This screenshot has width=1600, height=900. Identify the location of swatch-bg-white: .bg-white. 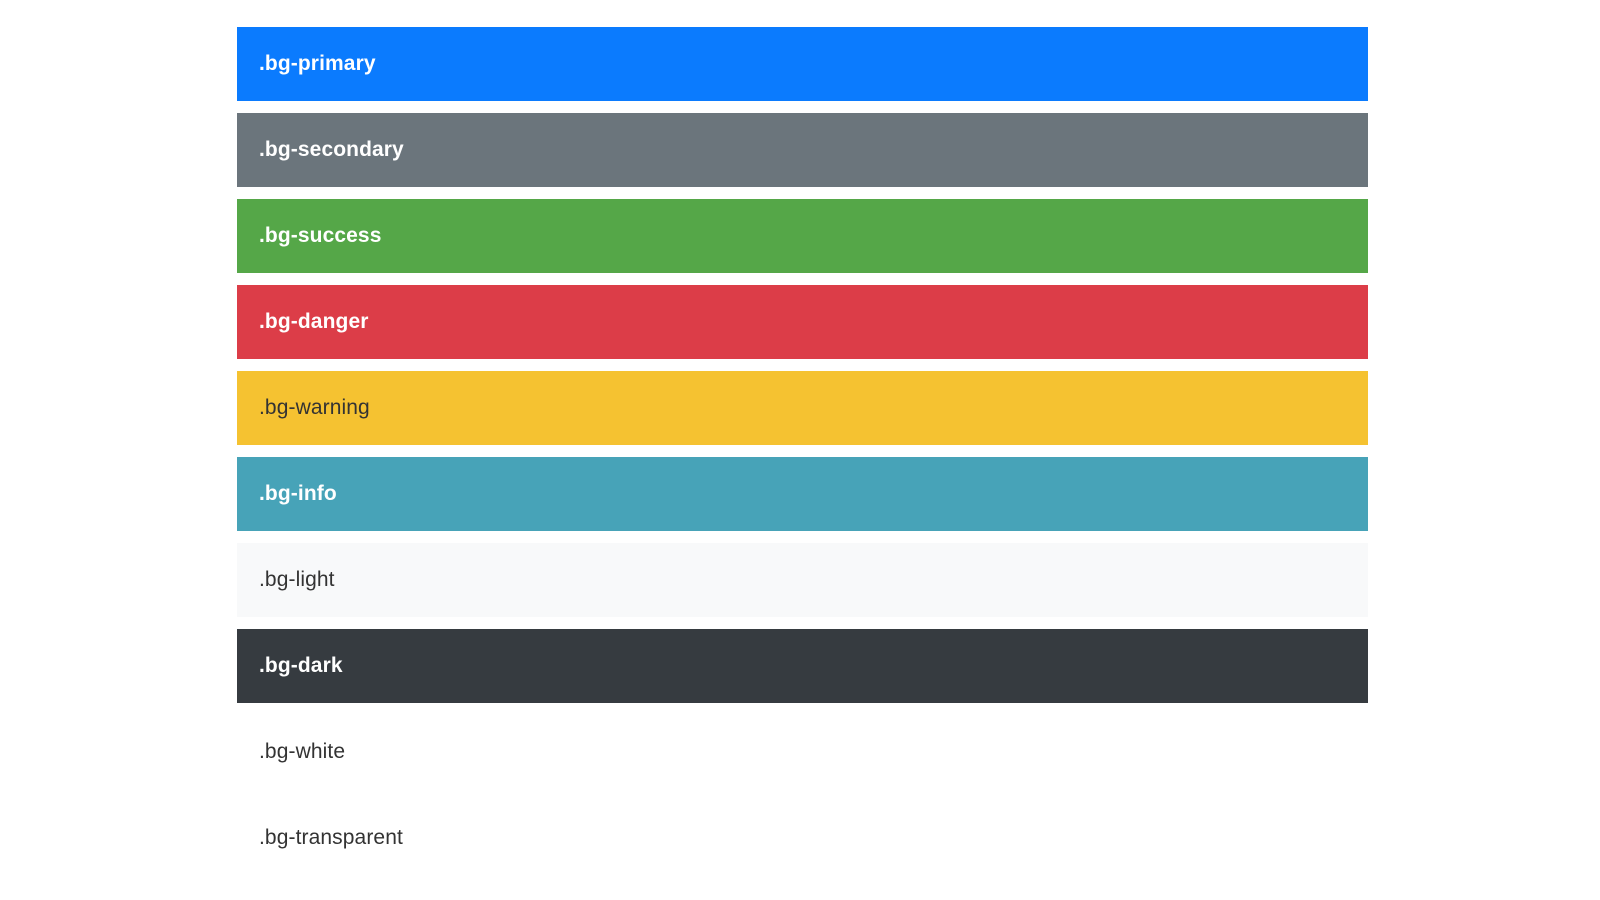
(802, 752).